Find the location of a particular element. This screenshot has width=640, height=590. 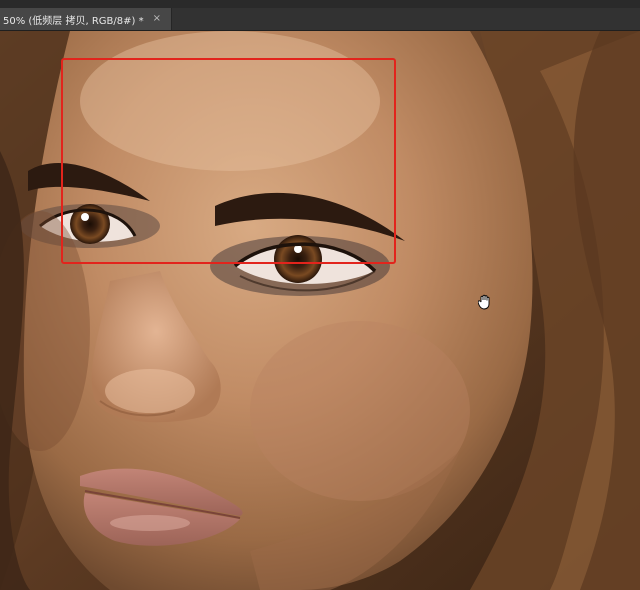

options-bar-edge is located at coordinates (320, 4).